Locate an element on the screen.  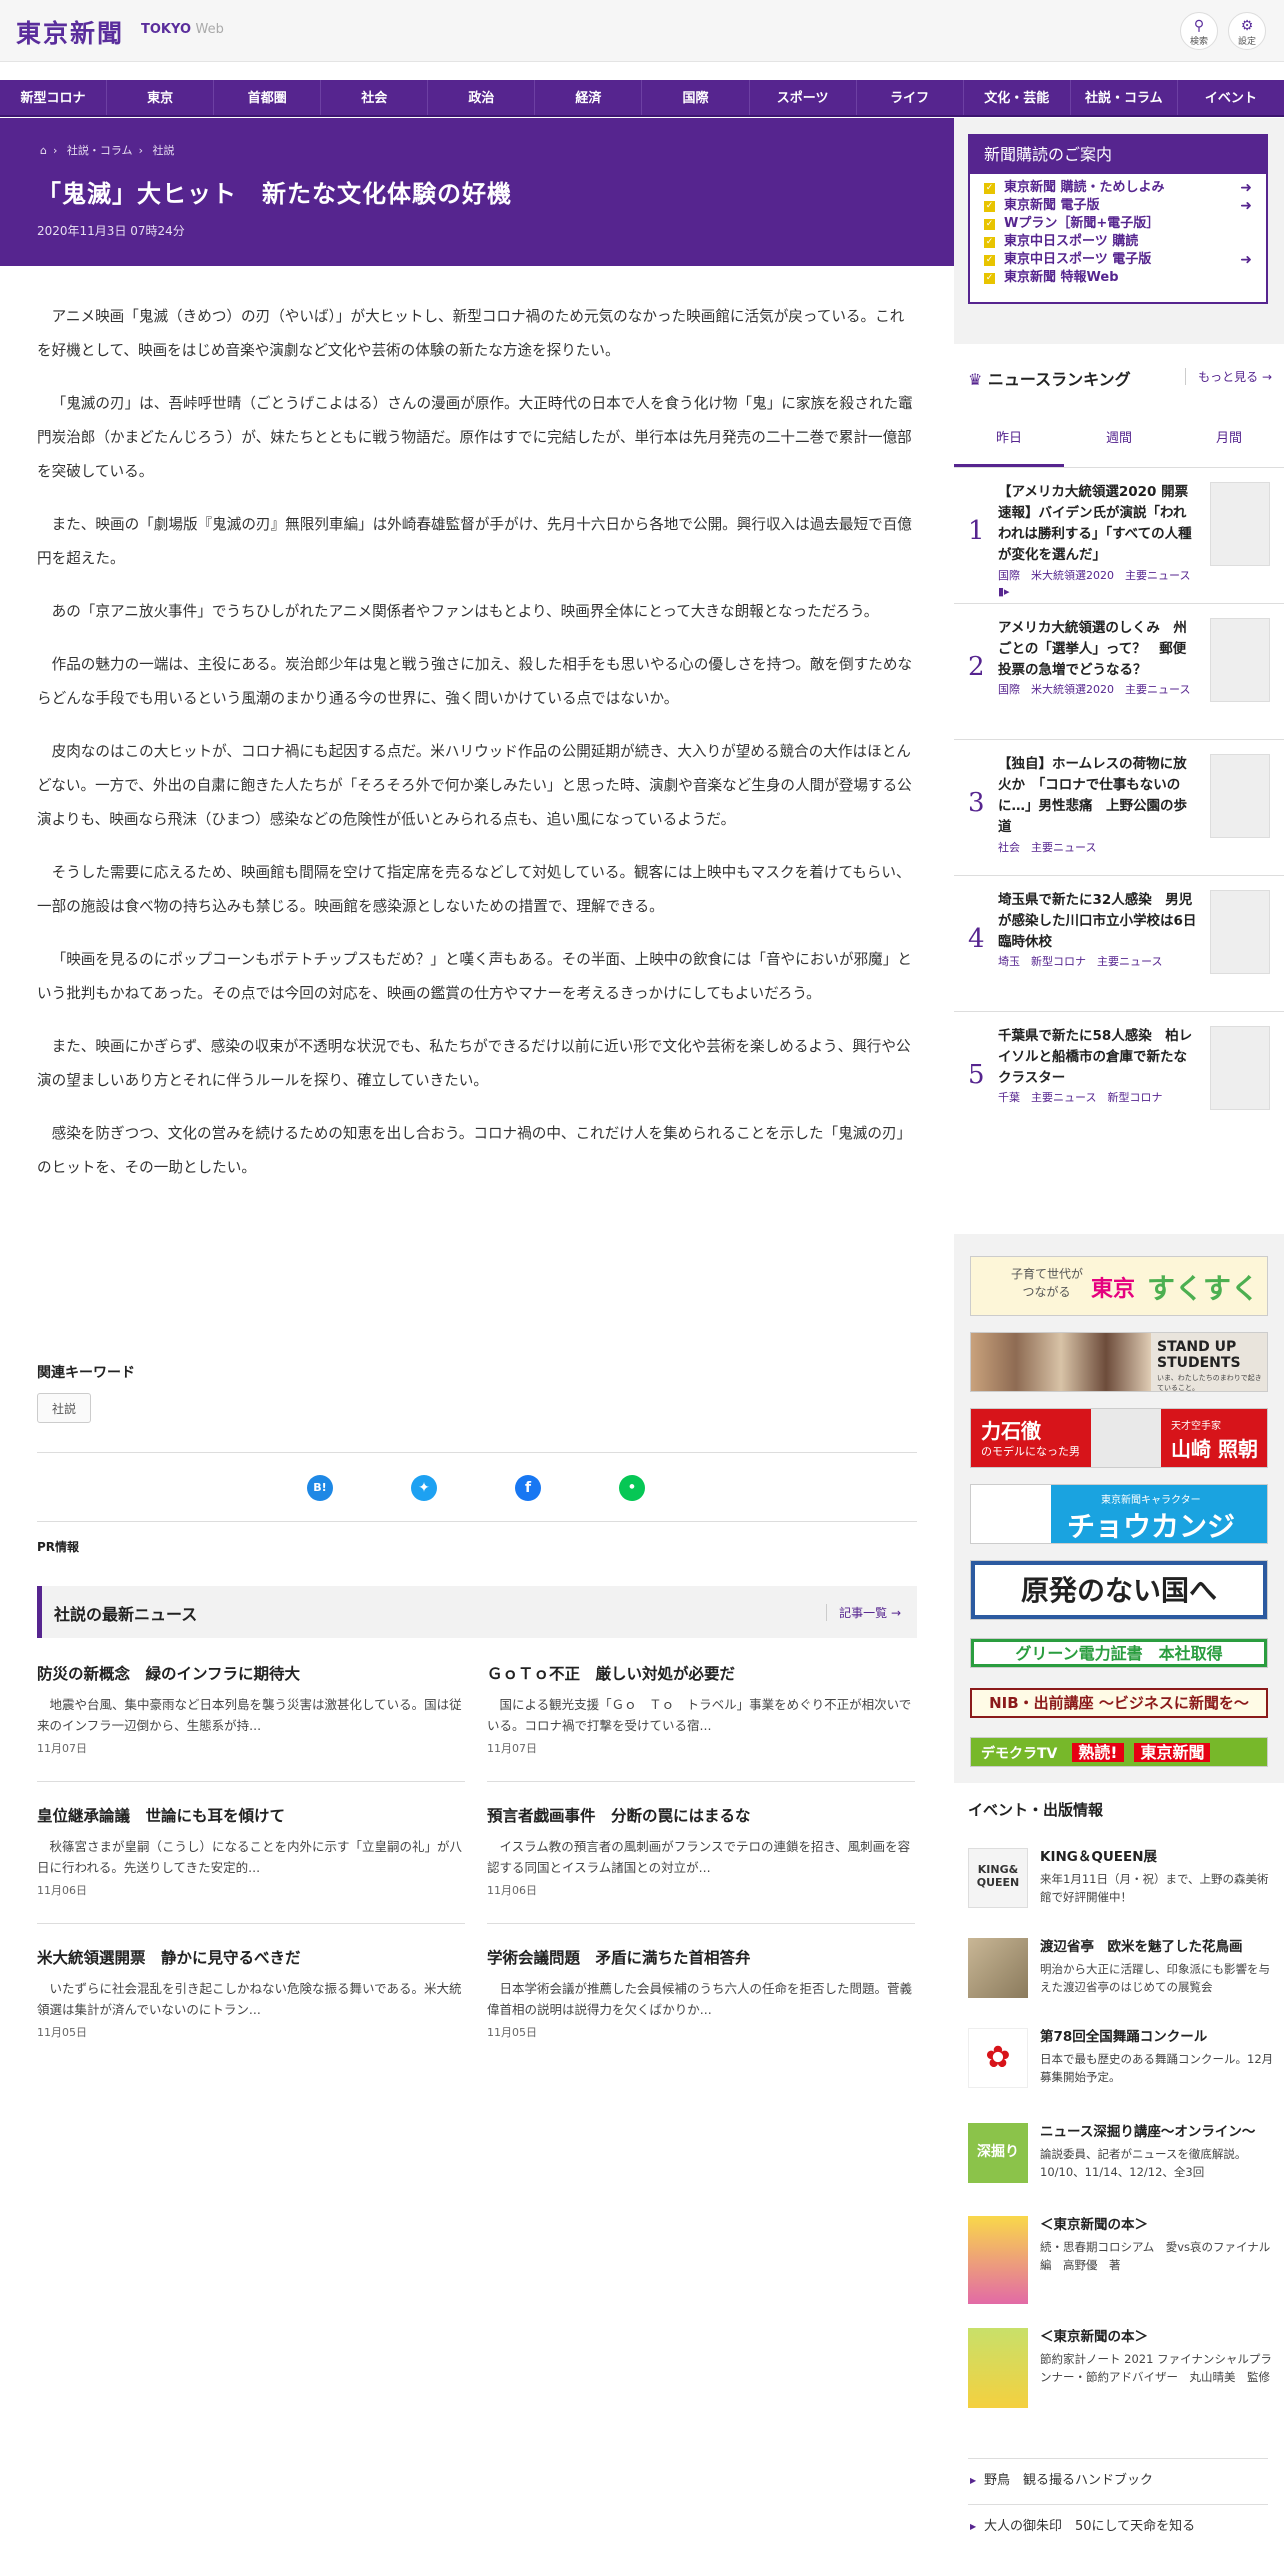
ranking-tabs: 昨日 週間 月間 is located at coordinates (1119, 440).